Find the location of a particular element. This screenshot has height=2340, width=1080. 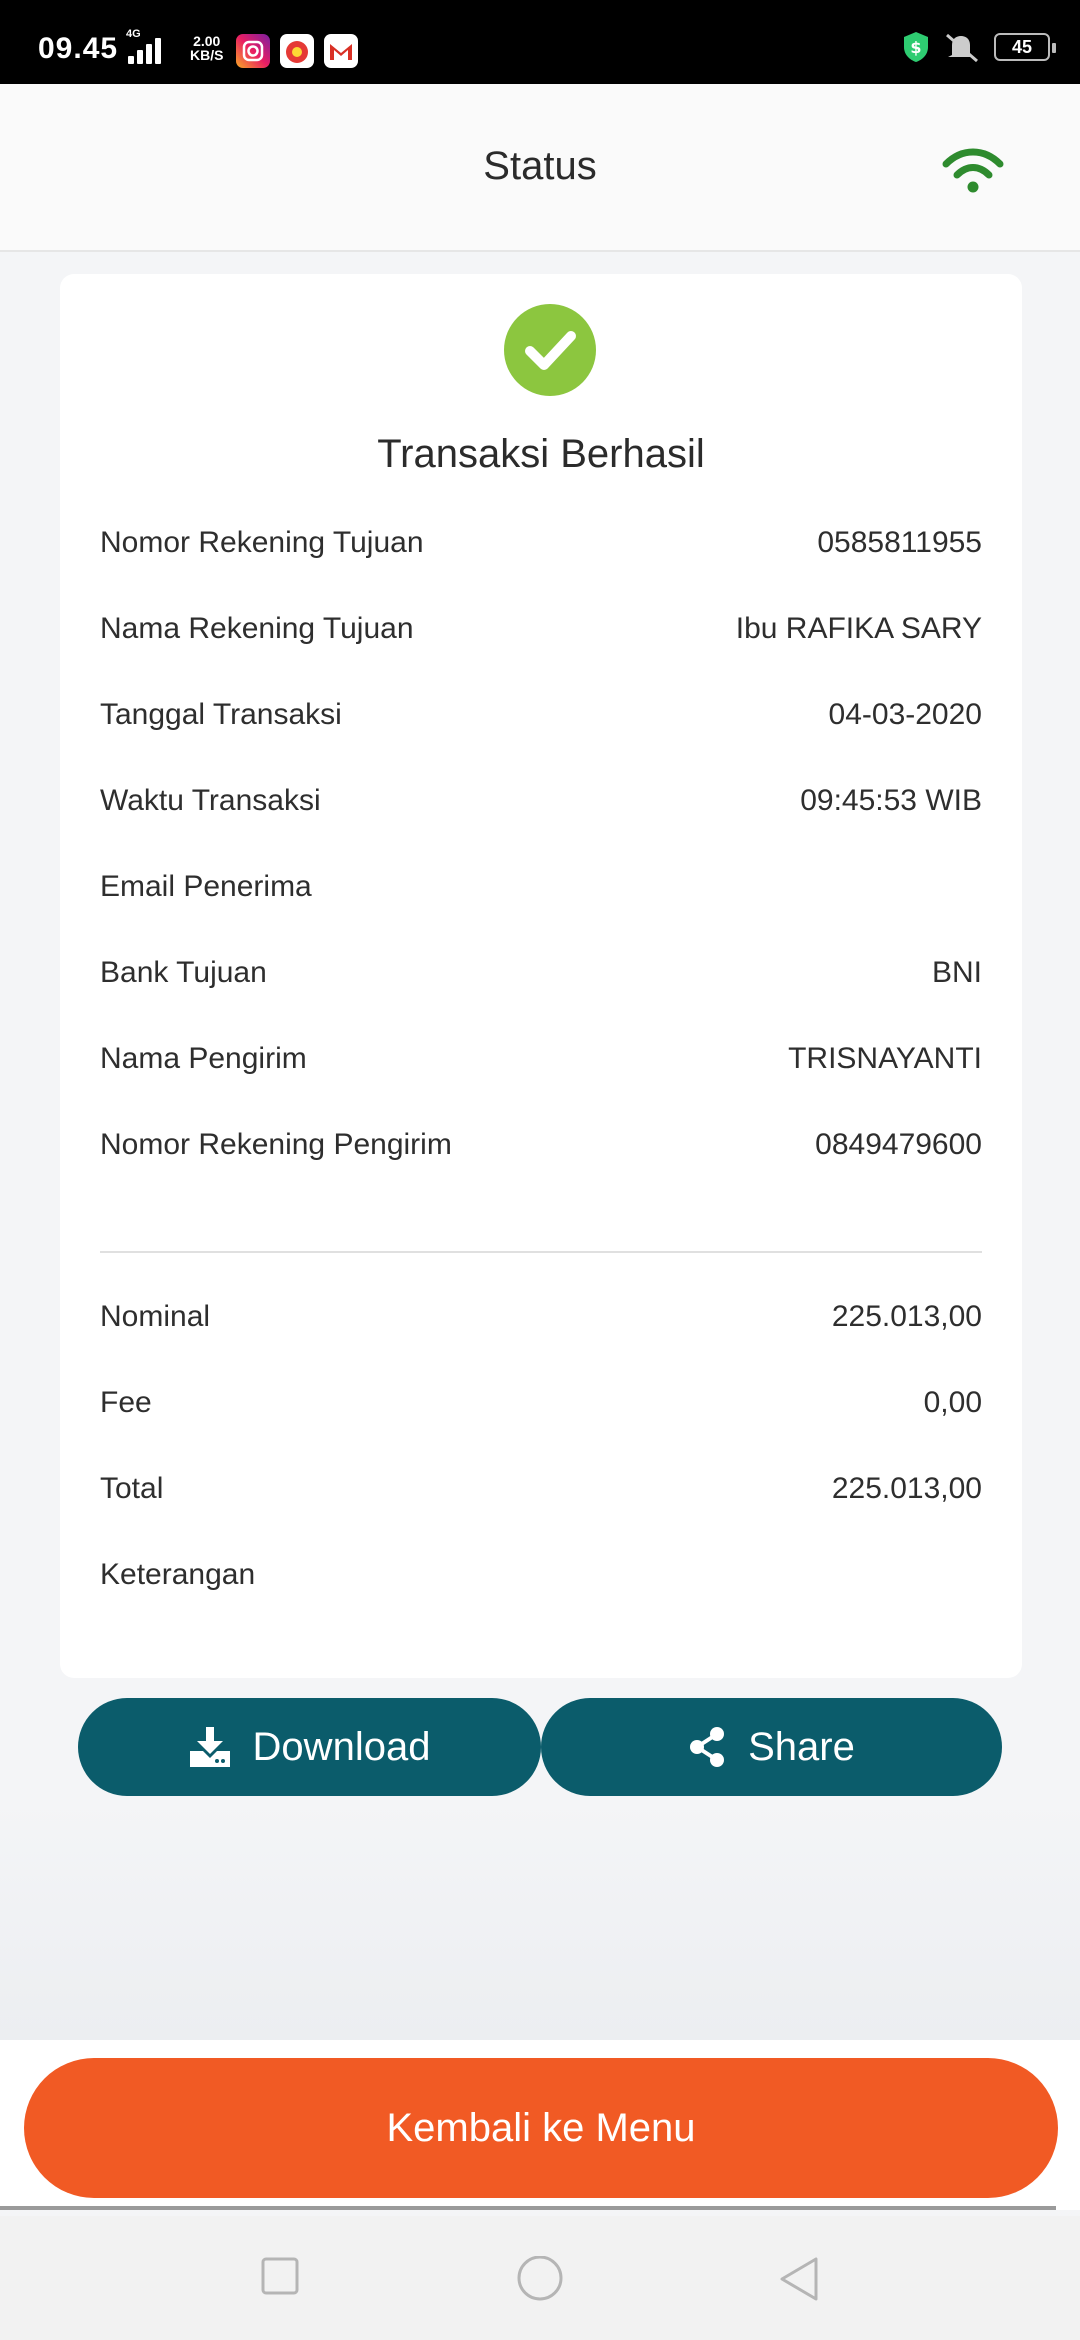

page-title: Status is located at coordinates (540, 166).